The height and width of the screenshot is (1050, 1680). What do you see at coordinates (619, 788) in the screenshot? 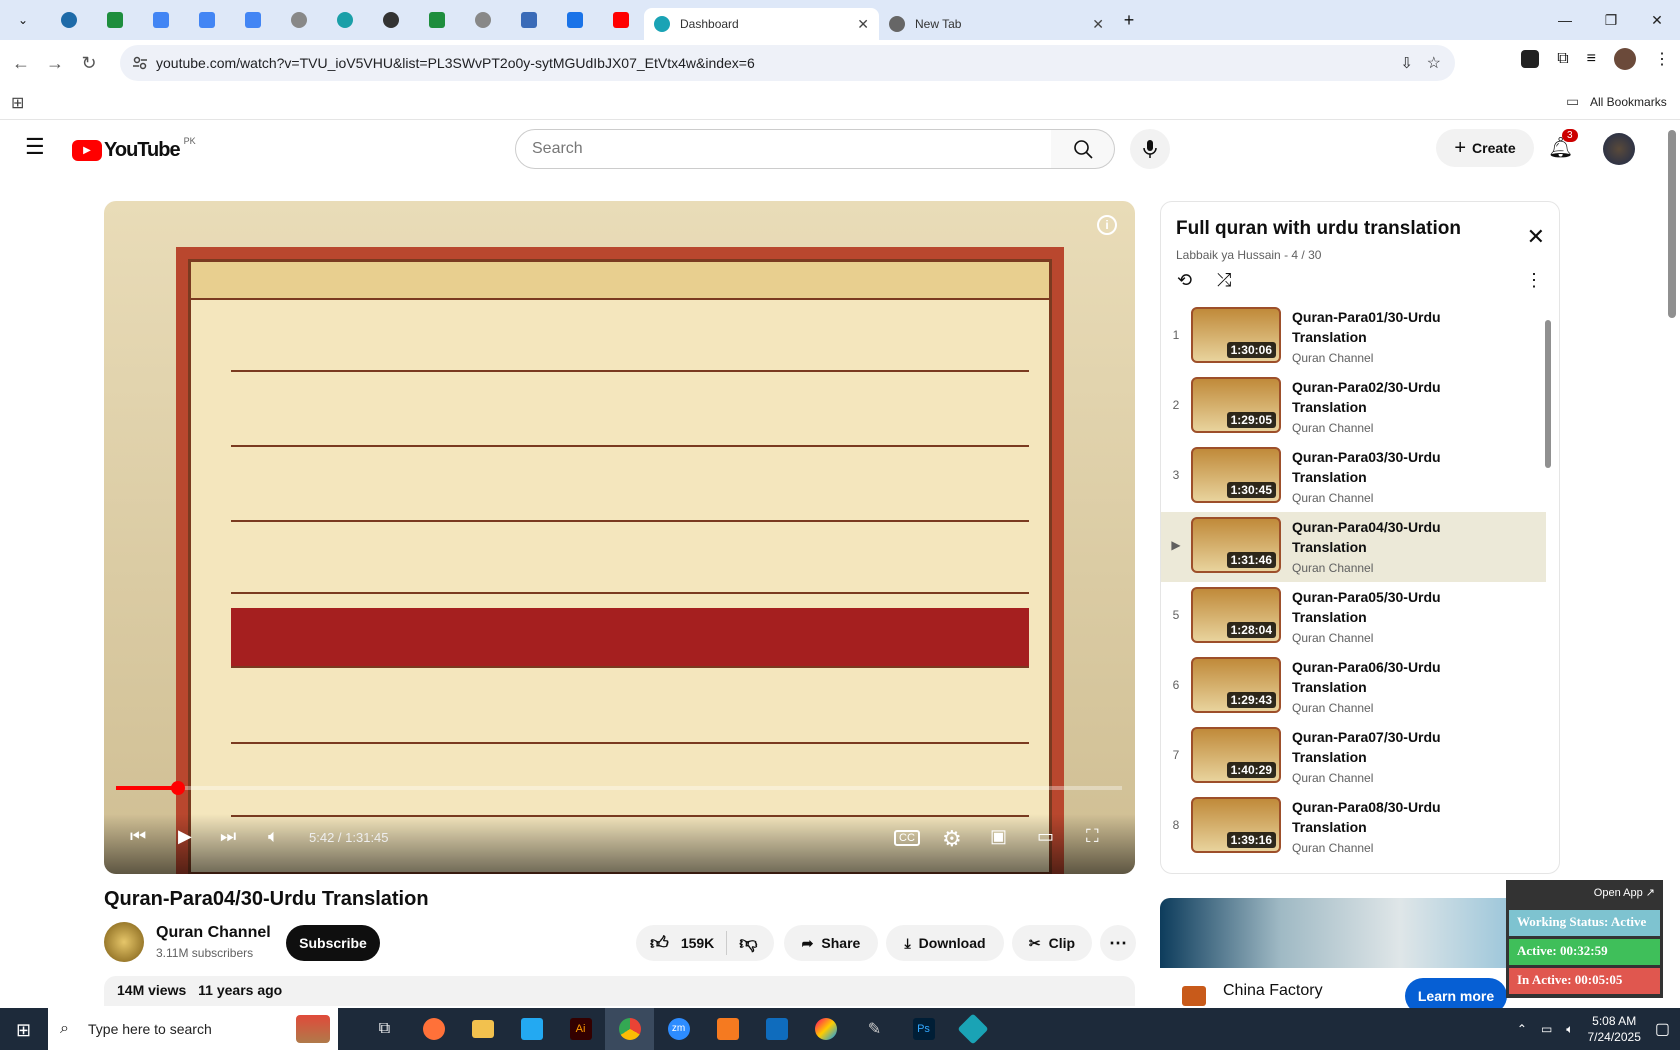
I see `progress-bar` at bounding box center [619, 788].